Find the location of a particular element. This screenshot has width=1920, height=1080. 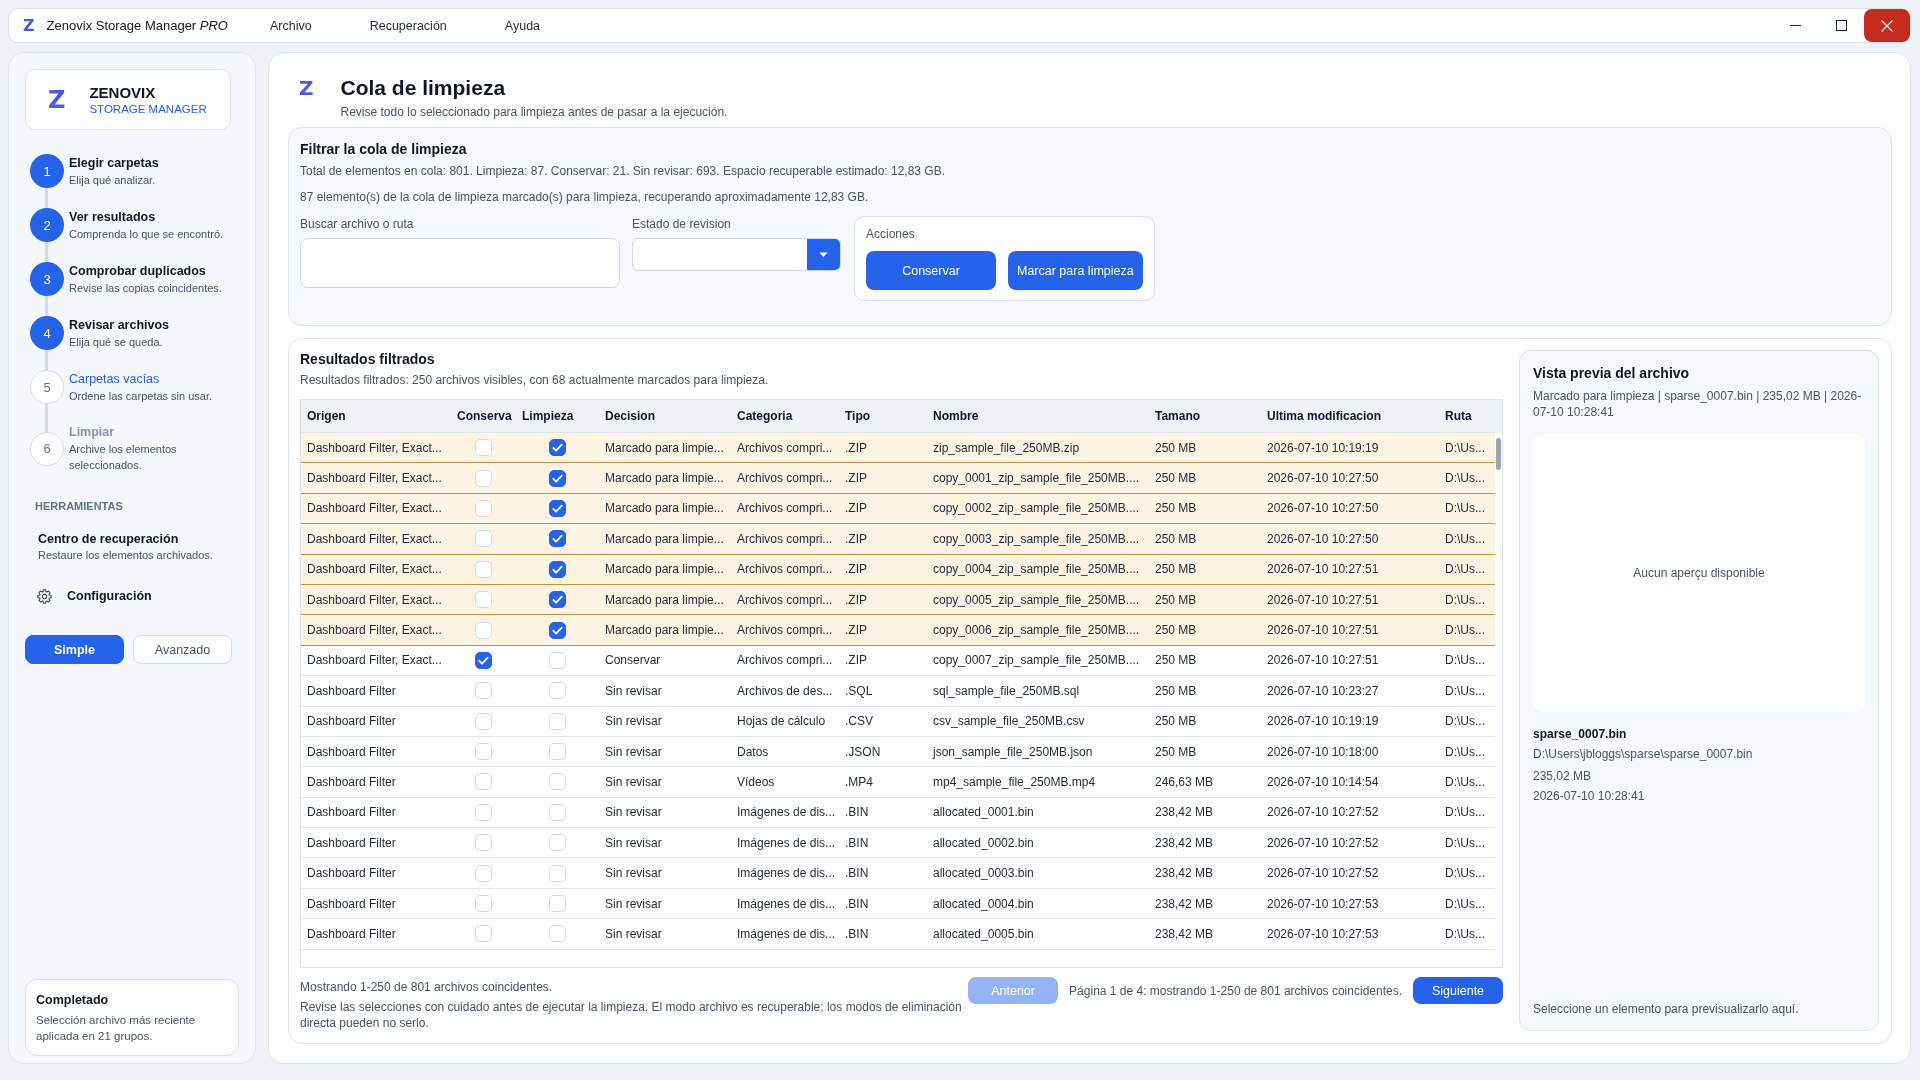

step-link: Carpetas vacías is located at coordinates (114, 379).